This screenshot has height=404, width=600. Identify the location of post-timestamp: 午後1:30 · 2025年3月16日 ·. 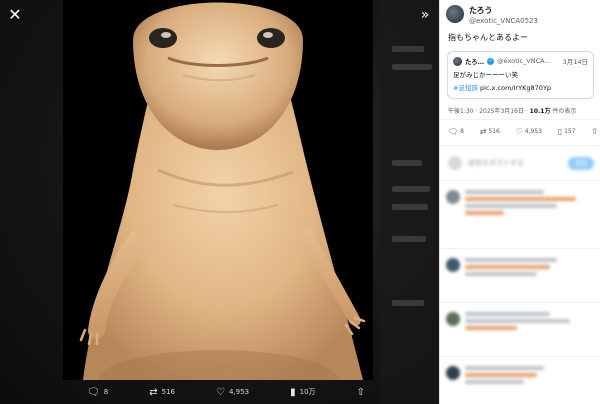
(489, 111).